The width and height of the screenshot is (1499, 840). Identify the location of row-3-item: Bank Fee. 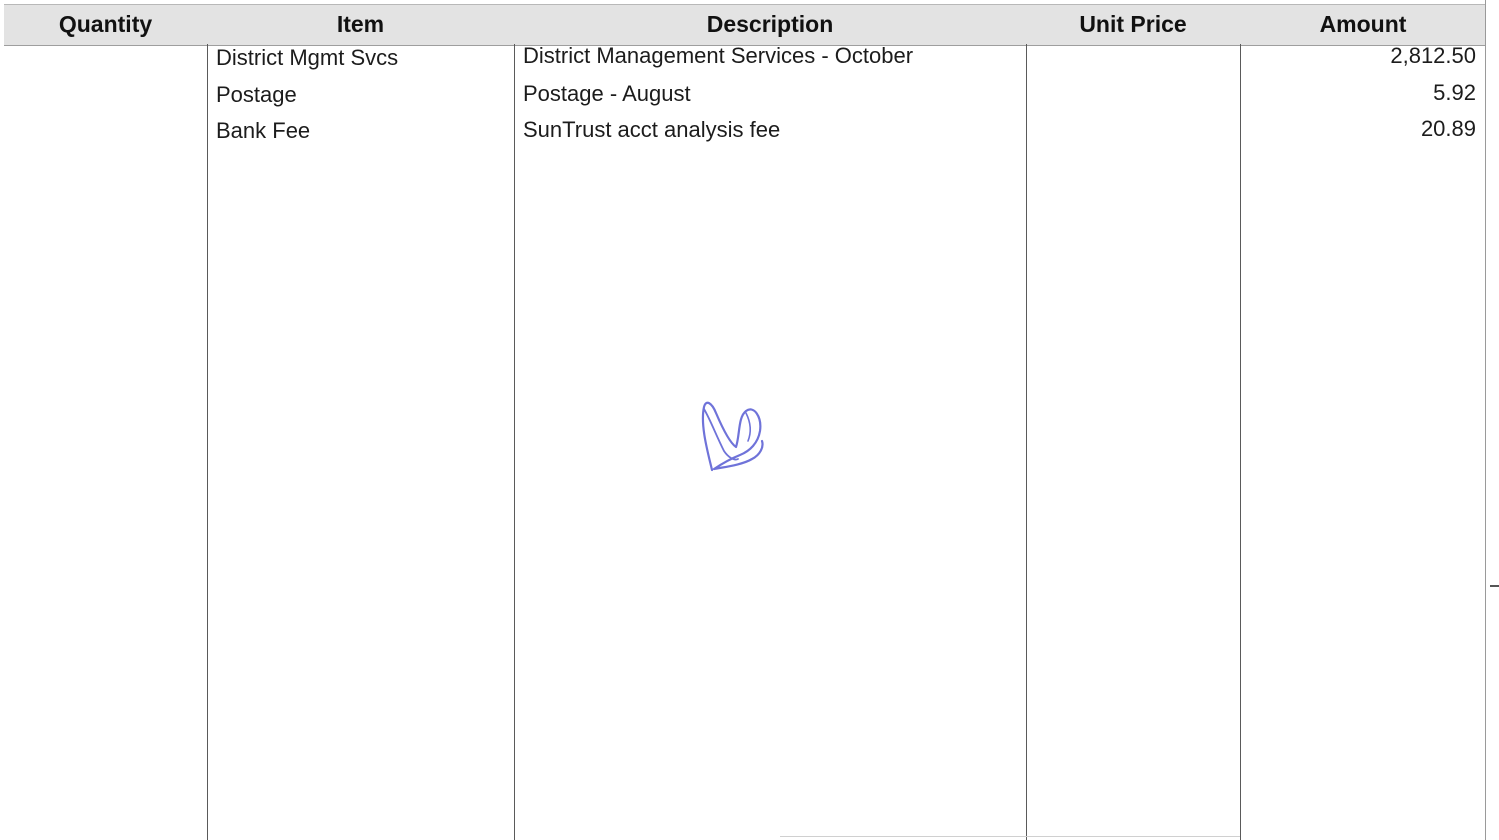
(263, 130).